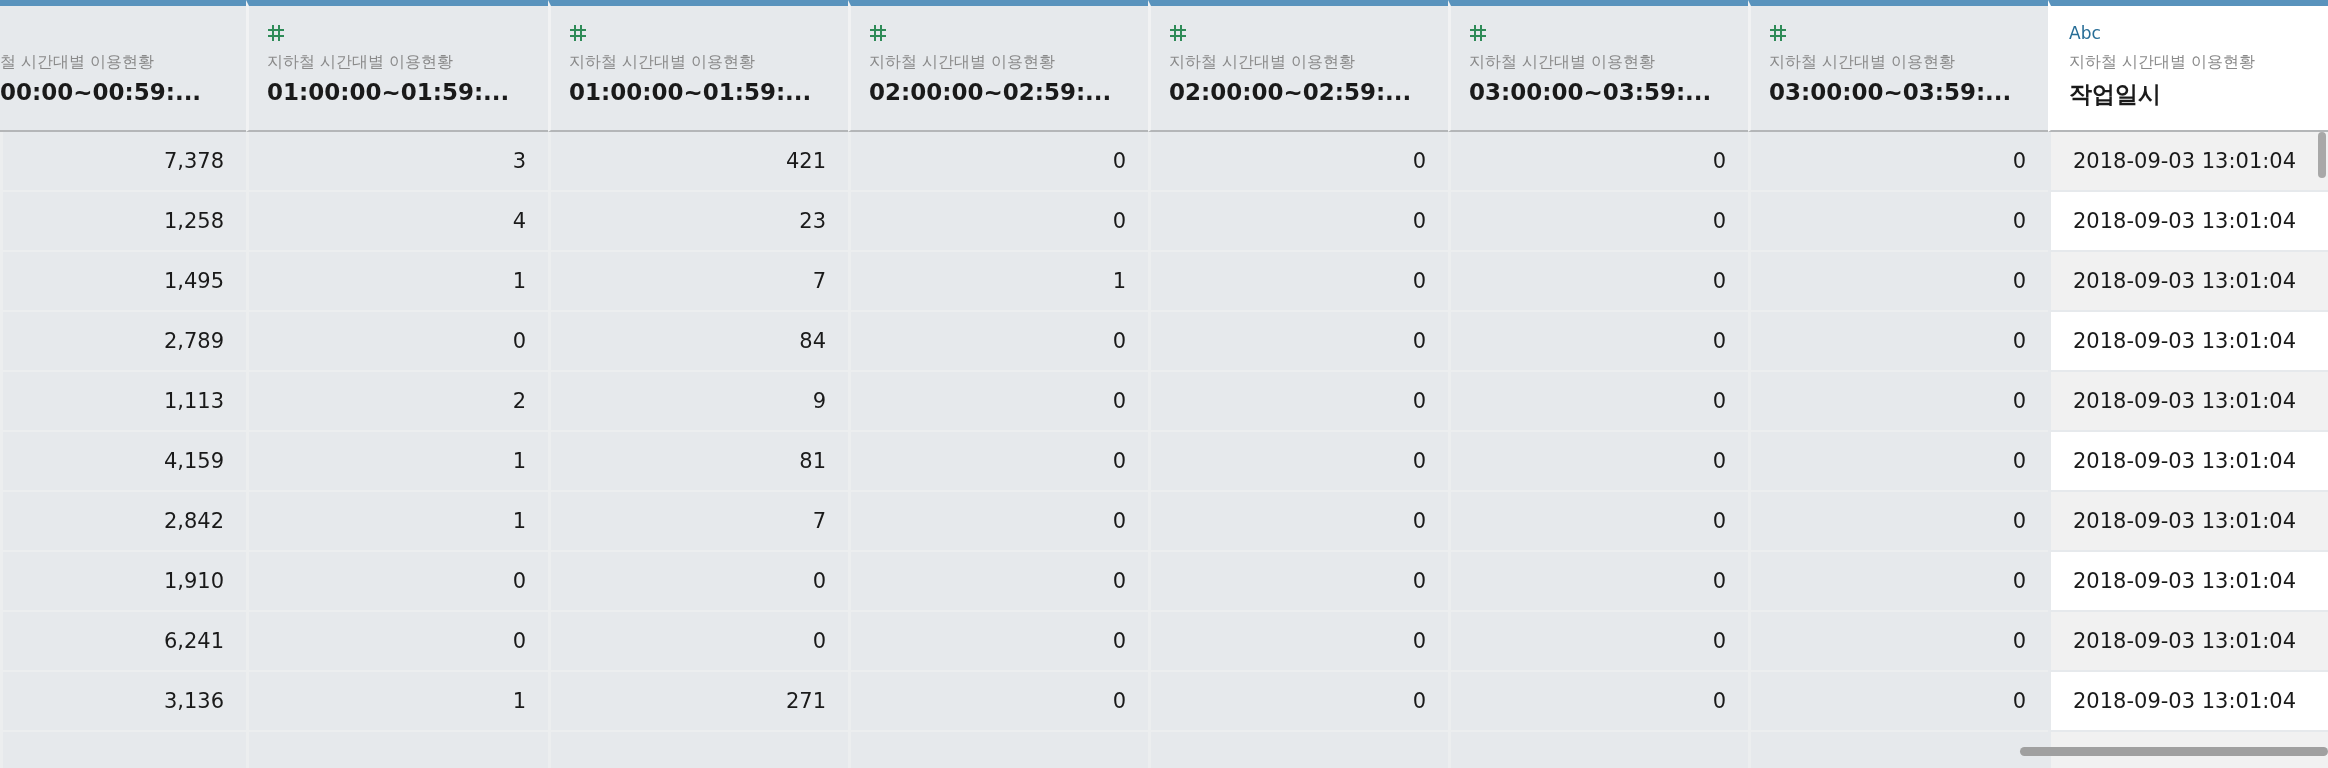 The width and height of the screenshot is (2328, 768). I want to click on table-cell: 271, so click(698, 702).